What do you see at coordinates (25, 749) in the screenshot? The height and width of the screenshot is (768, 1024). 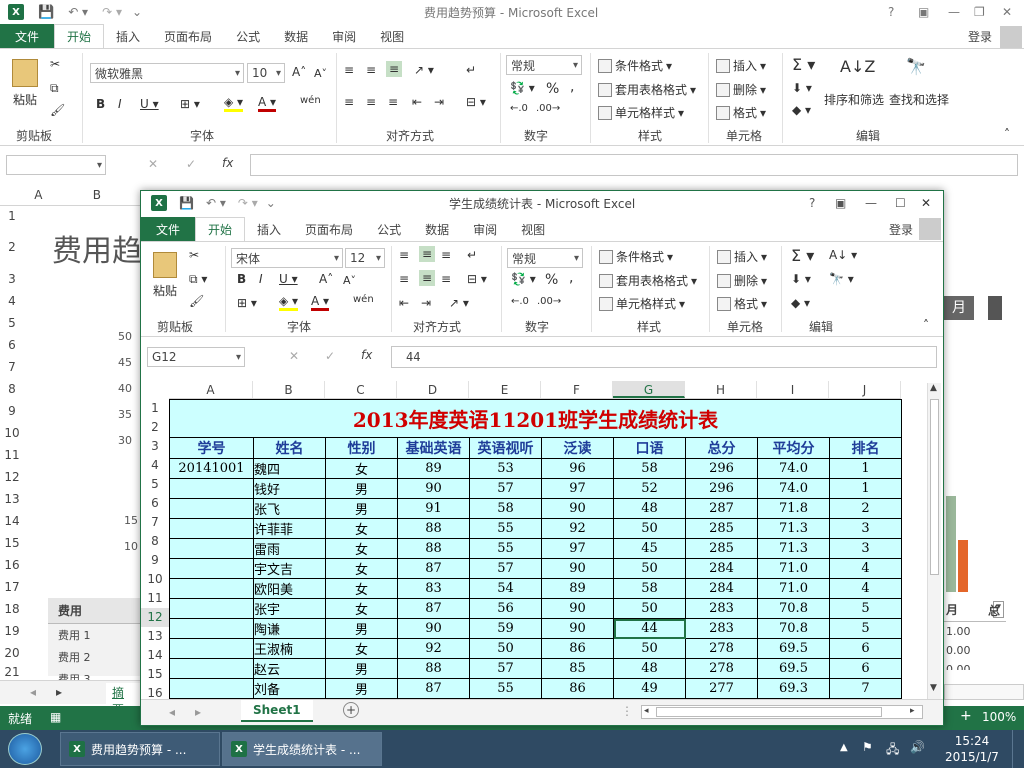 I see `start-button-icon` at bounding box center [25, 749].